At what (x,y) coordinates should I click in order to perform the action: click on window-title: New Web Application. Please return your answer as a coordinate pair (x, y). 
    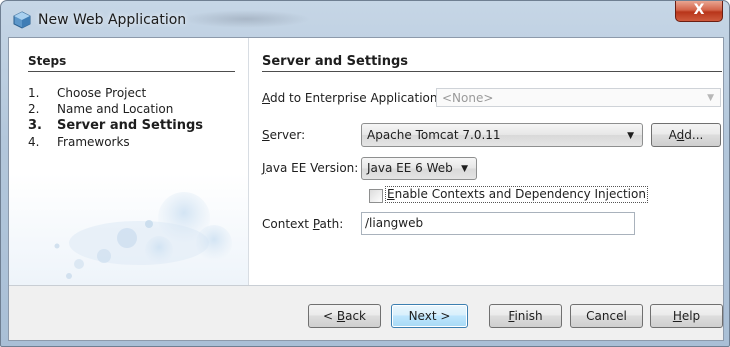
    Looking at the image, I should click on (112, 20).